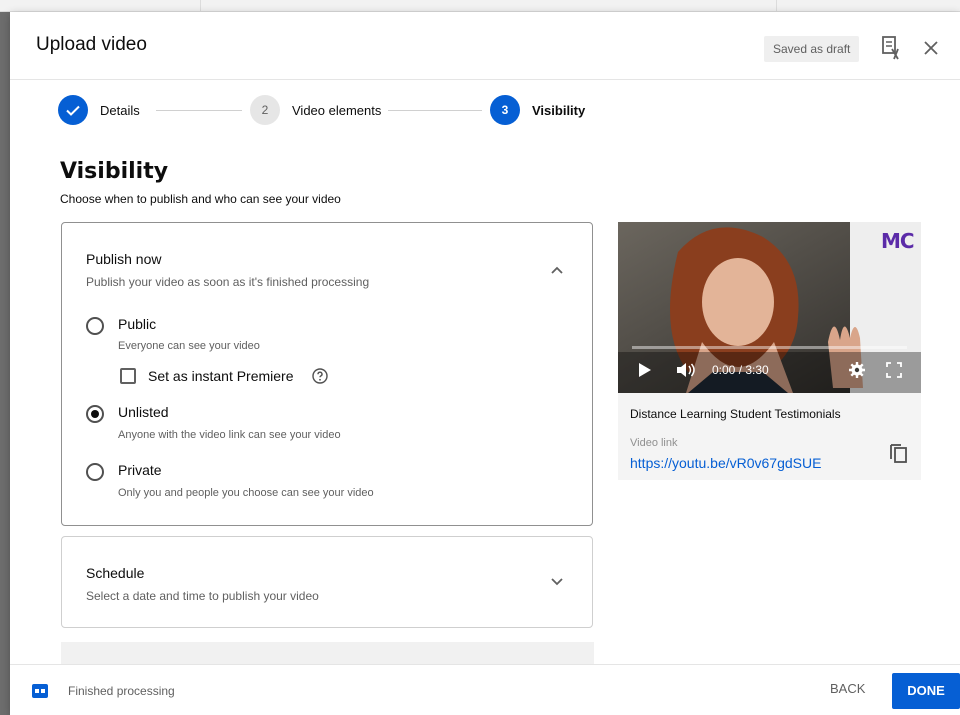  I want to click on upload-stepper: Details 2 Video elements 3 Visibility, so click(328, 111).